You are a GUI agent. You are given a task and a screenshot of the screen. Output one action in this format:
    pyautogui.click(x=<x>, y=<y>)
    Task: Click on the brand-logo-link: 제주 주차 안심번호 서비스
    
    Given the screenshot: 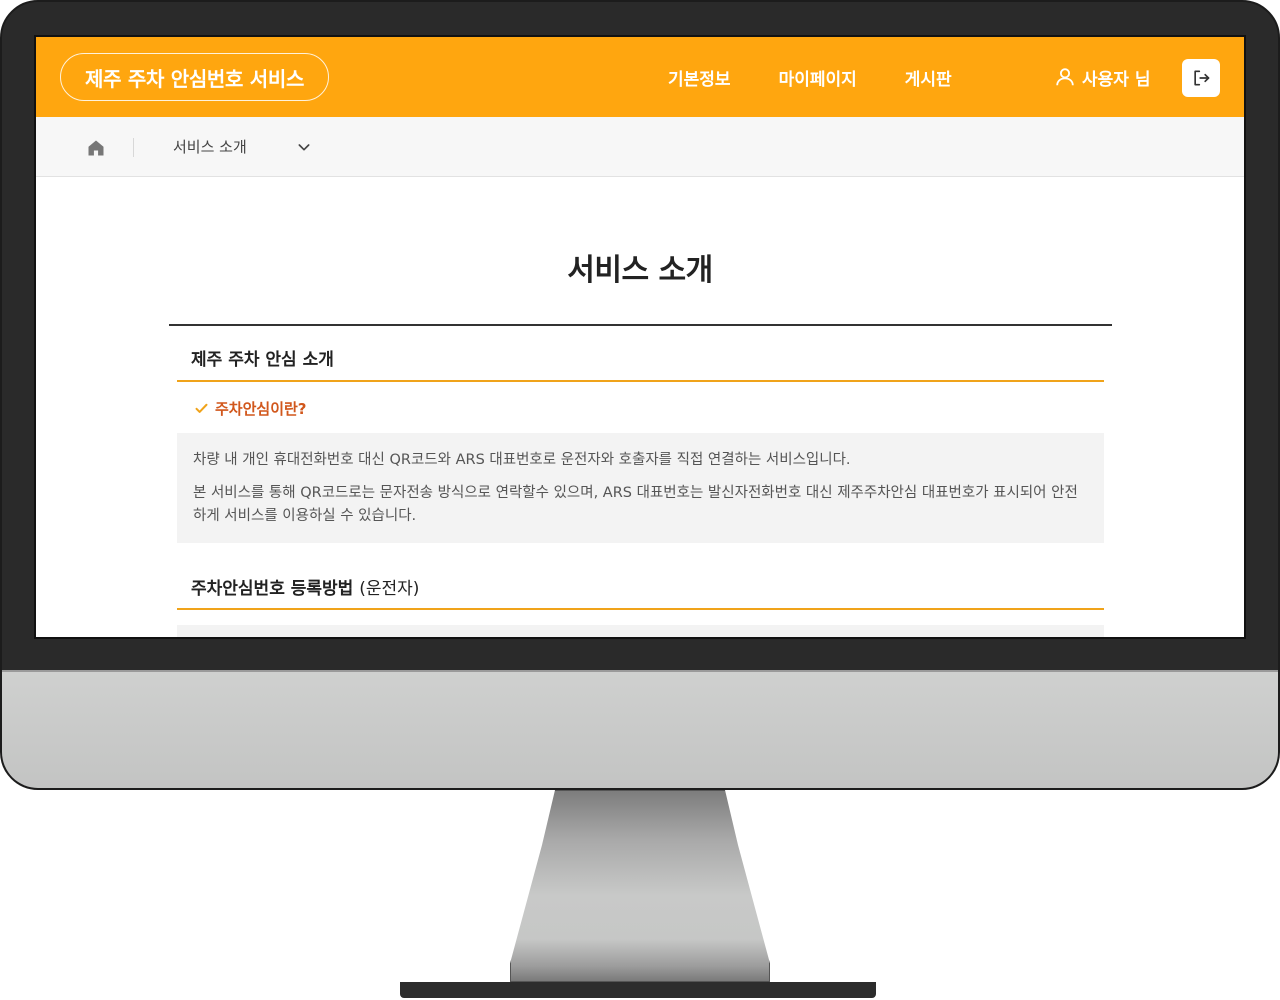 What is the action you would take?
    pyautogui.click(x=195, y=77)
    